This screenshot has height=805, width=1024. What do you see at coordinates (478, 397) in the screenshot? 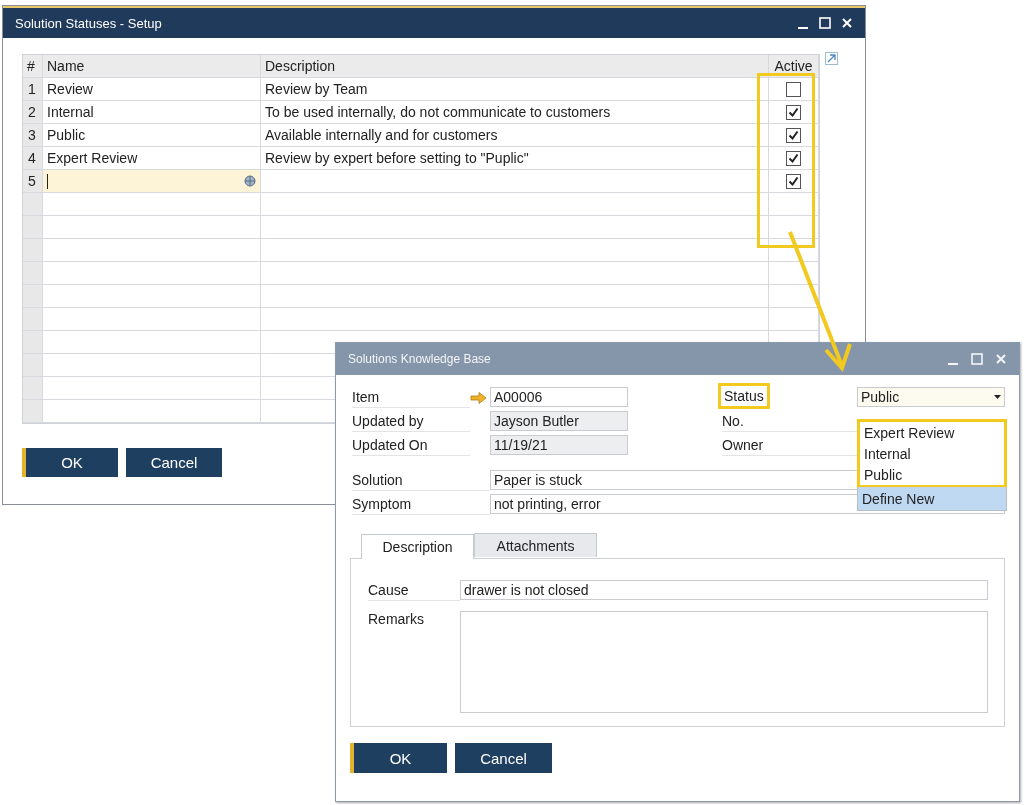
I see `link-arrow-icon` at bounding box center [478, 397].